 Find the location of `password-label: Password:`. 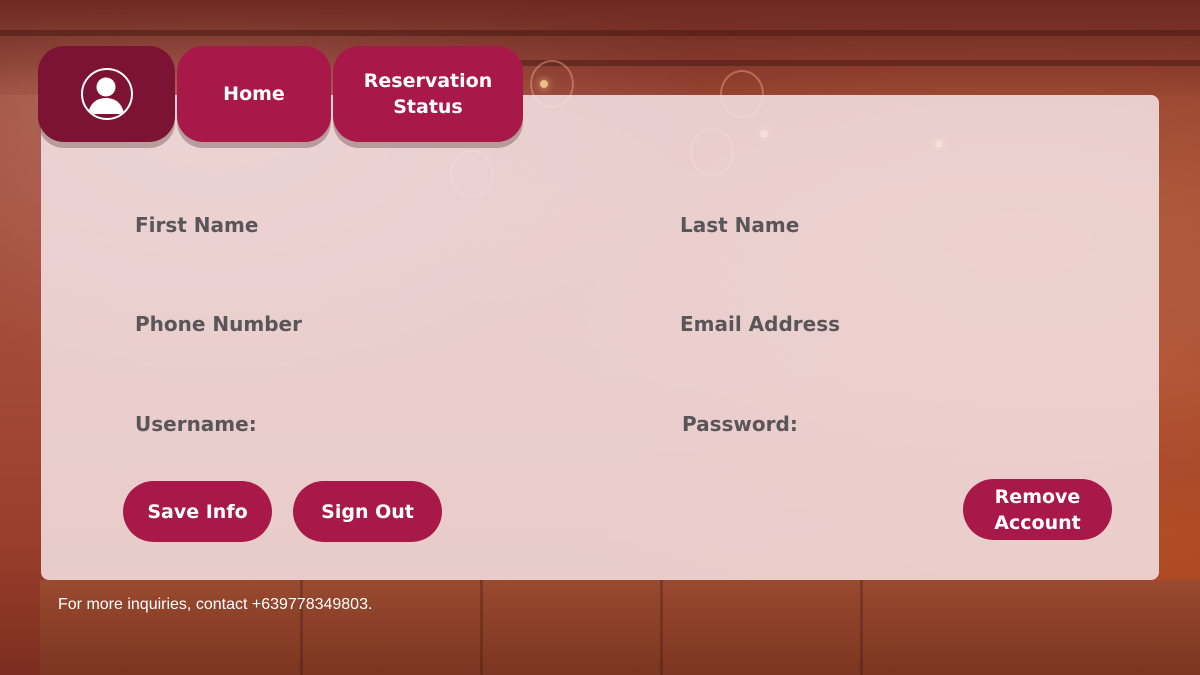

password-label: Password: is located at coordinates (740, 424).